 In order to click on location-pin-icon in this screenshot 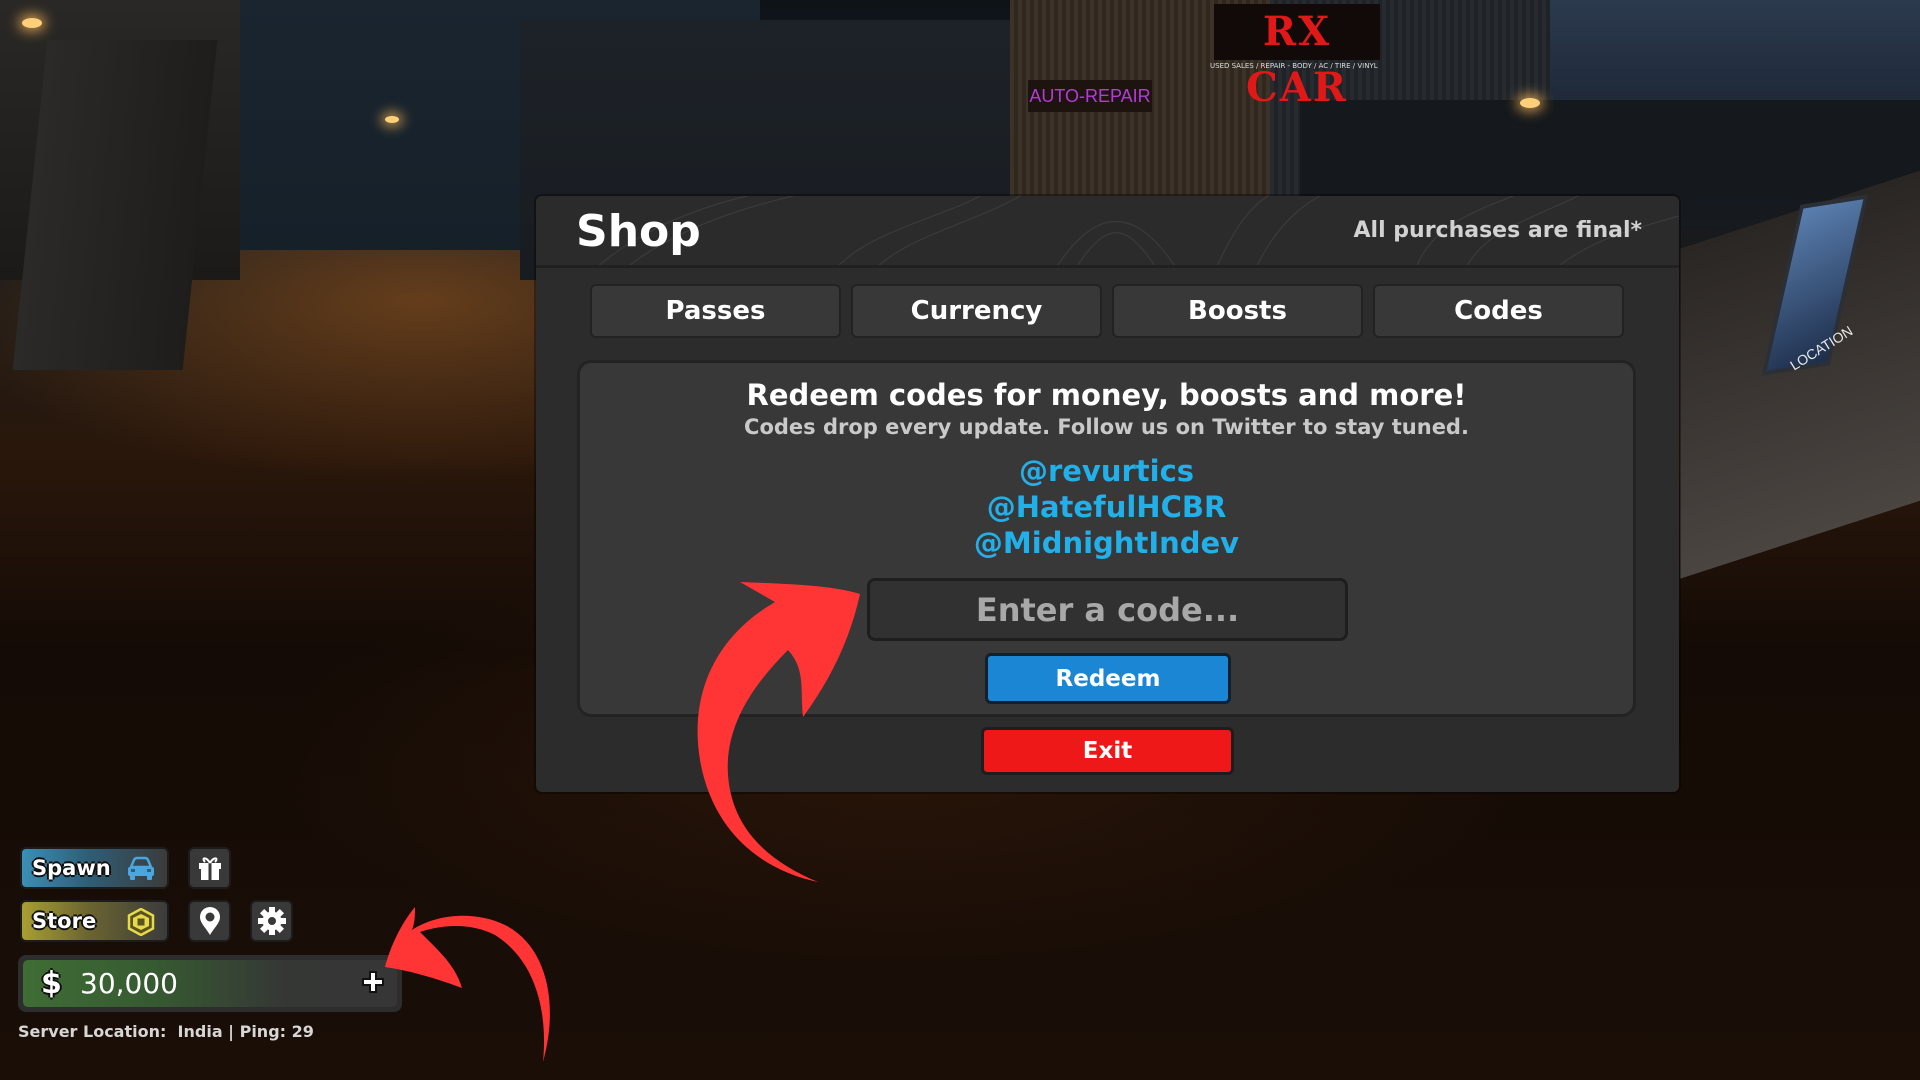, I will do `click(209, 921)`.